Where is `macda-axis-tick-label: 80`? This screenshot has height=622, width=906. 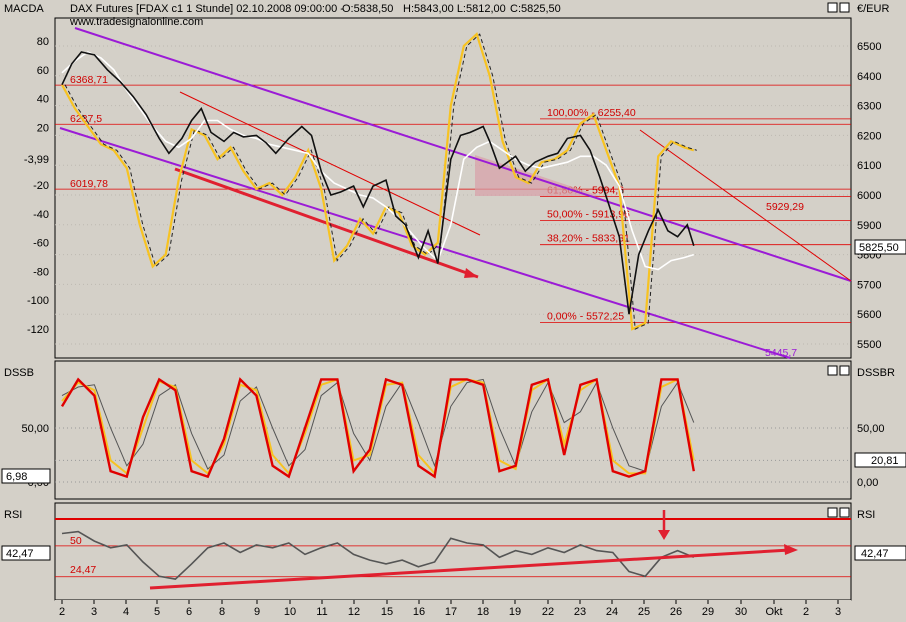 macda-axis-tick-label: 80 is located at coordinates (43, 42).